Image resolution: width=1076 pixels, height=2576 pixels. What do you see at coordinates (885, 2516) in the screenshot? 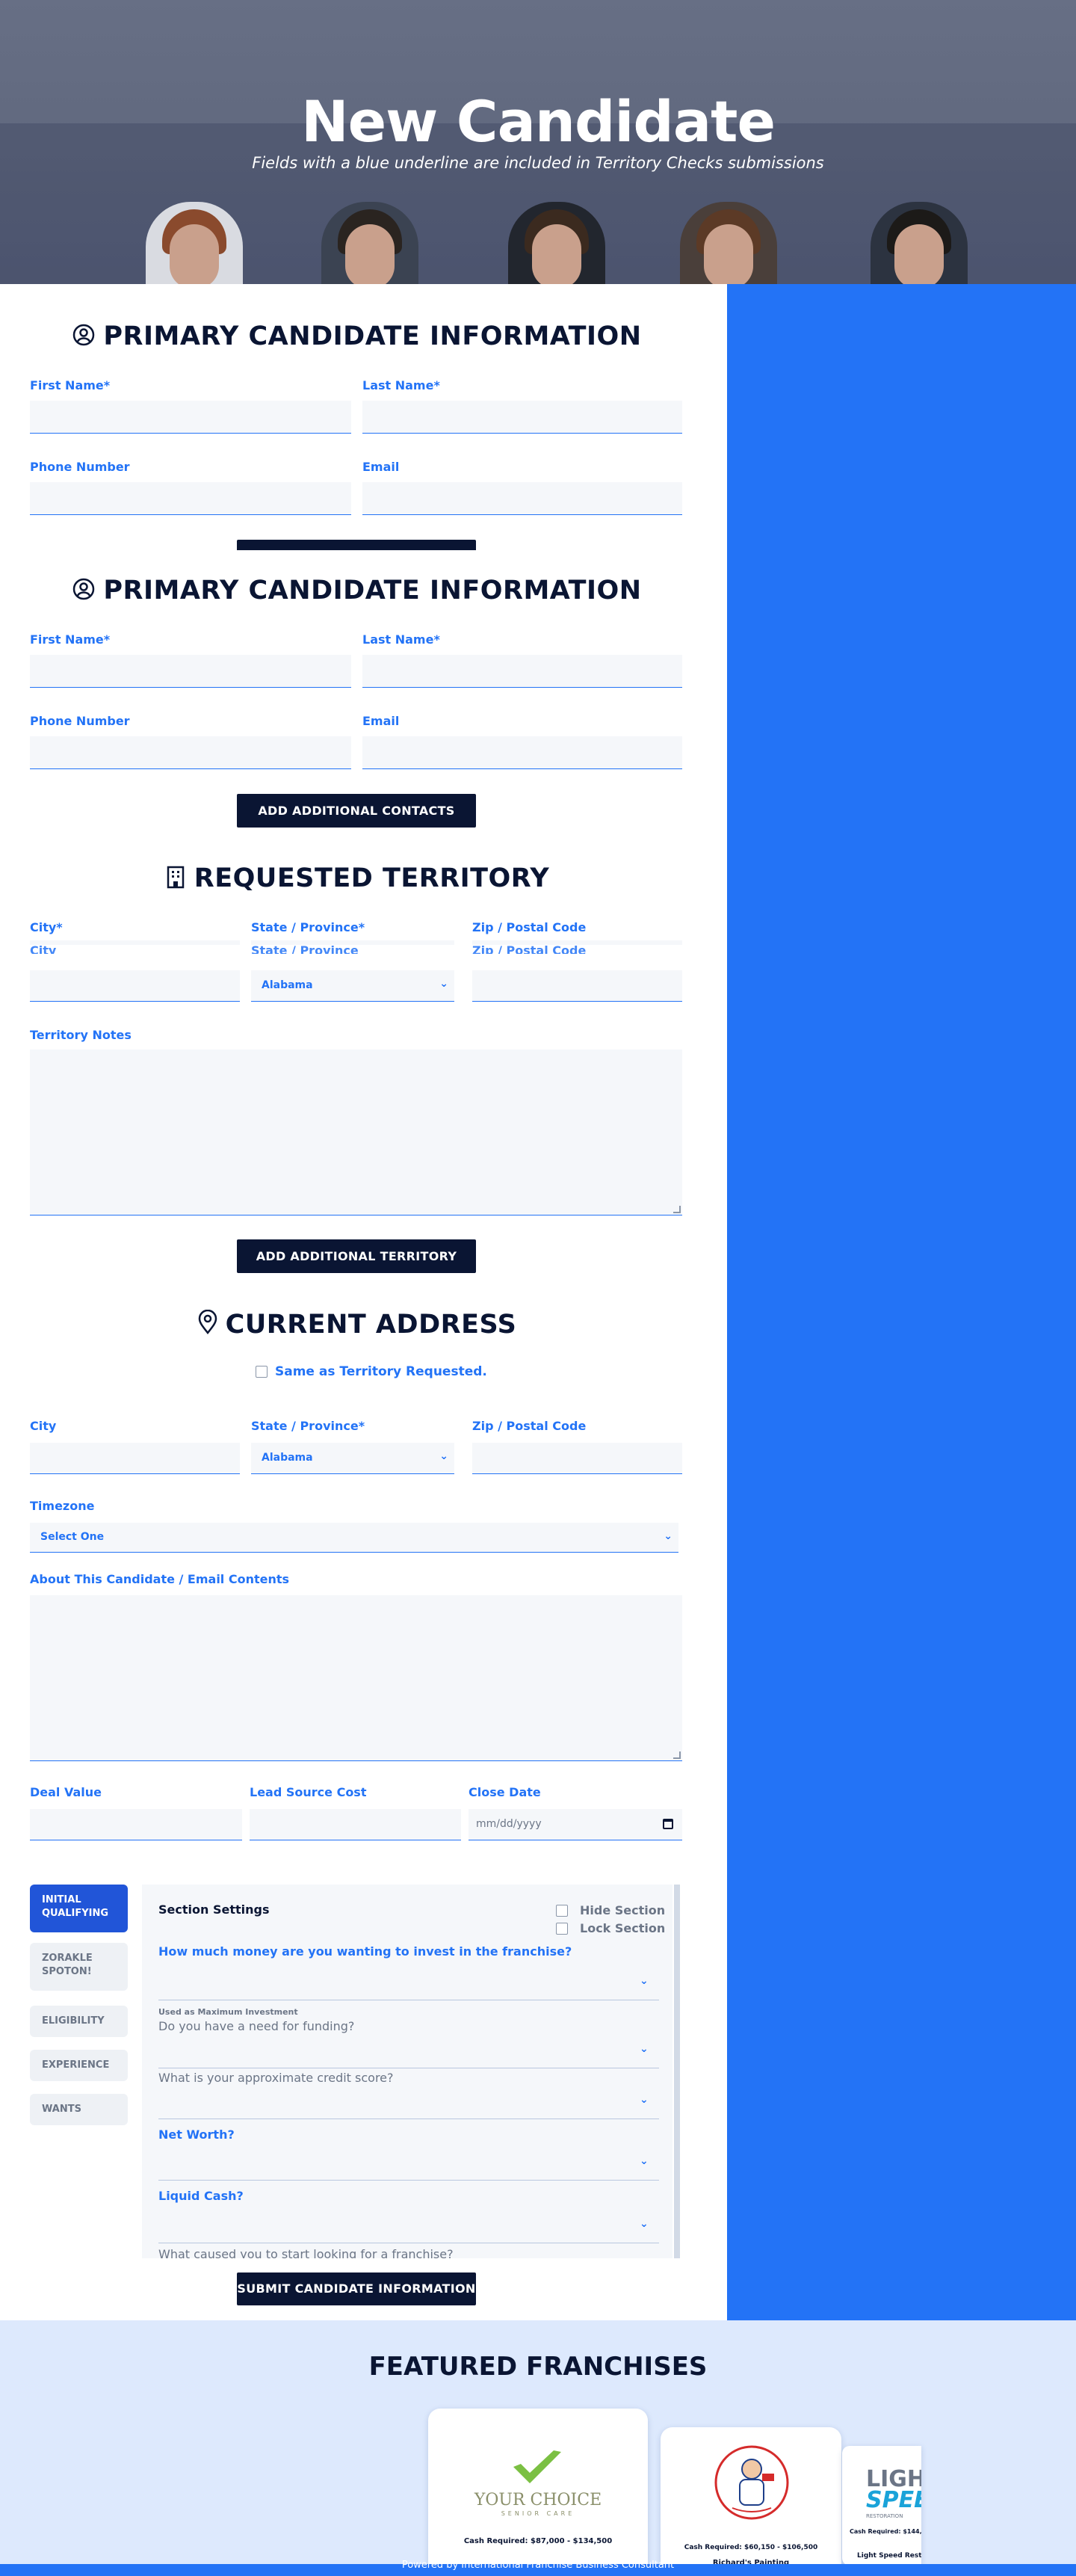
I see `logo-subtext: RESTORATION` at bounding box center [885, 2516].